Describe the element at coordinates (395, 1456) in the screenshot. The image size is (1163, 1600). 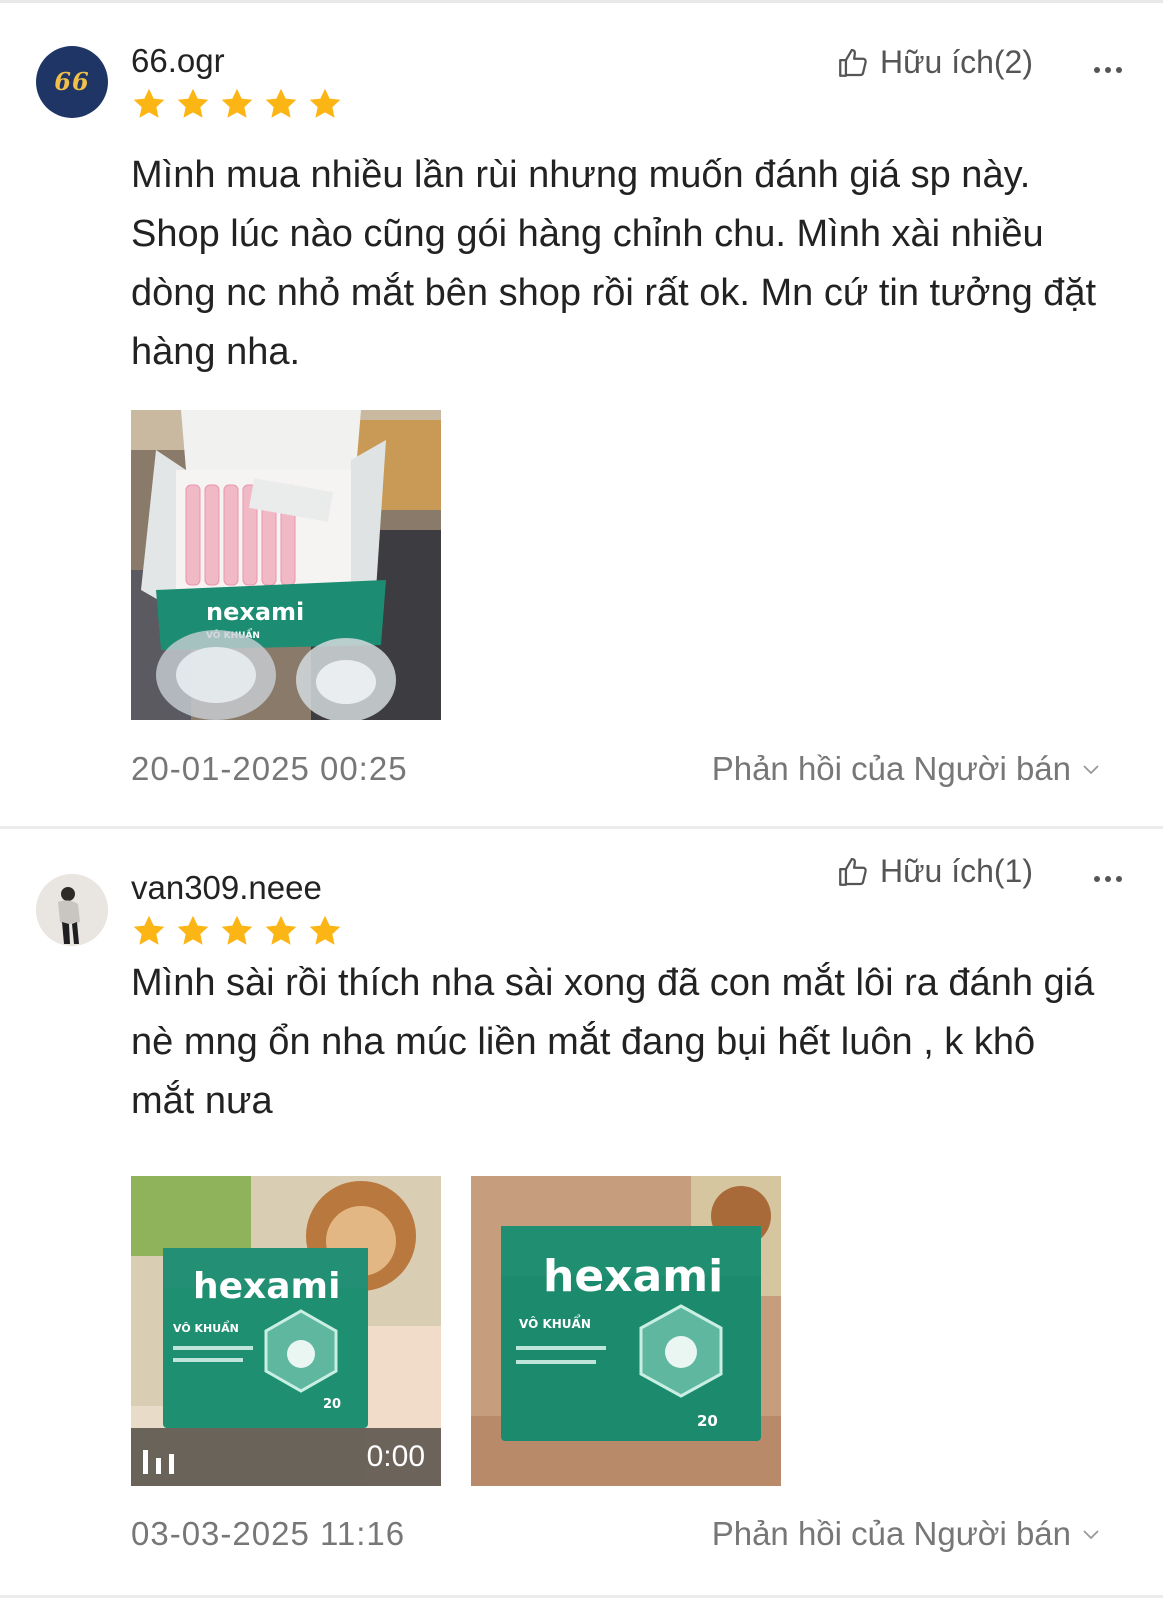
I see `video-duration: 0:00` at that location.